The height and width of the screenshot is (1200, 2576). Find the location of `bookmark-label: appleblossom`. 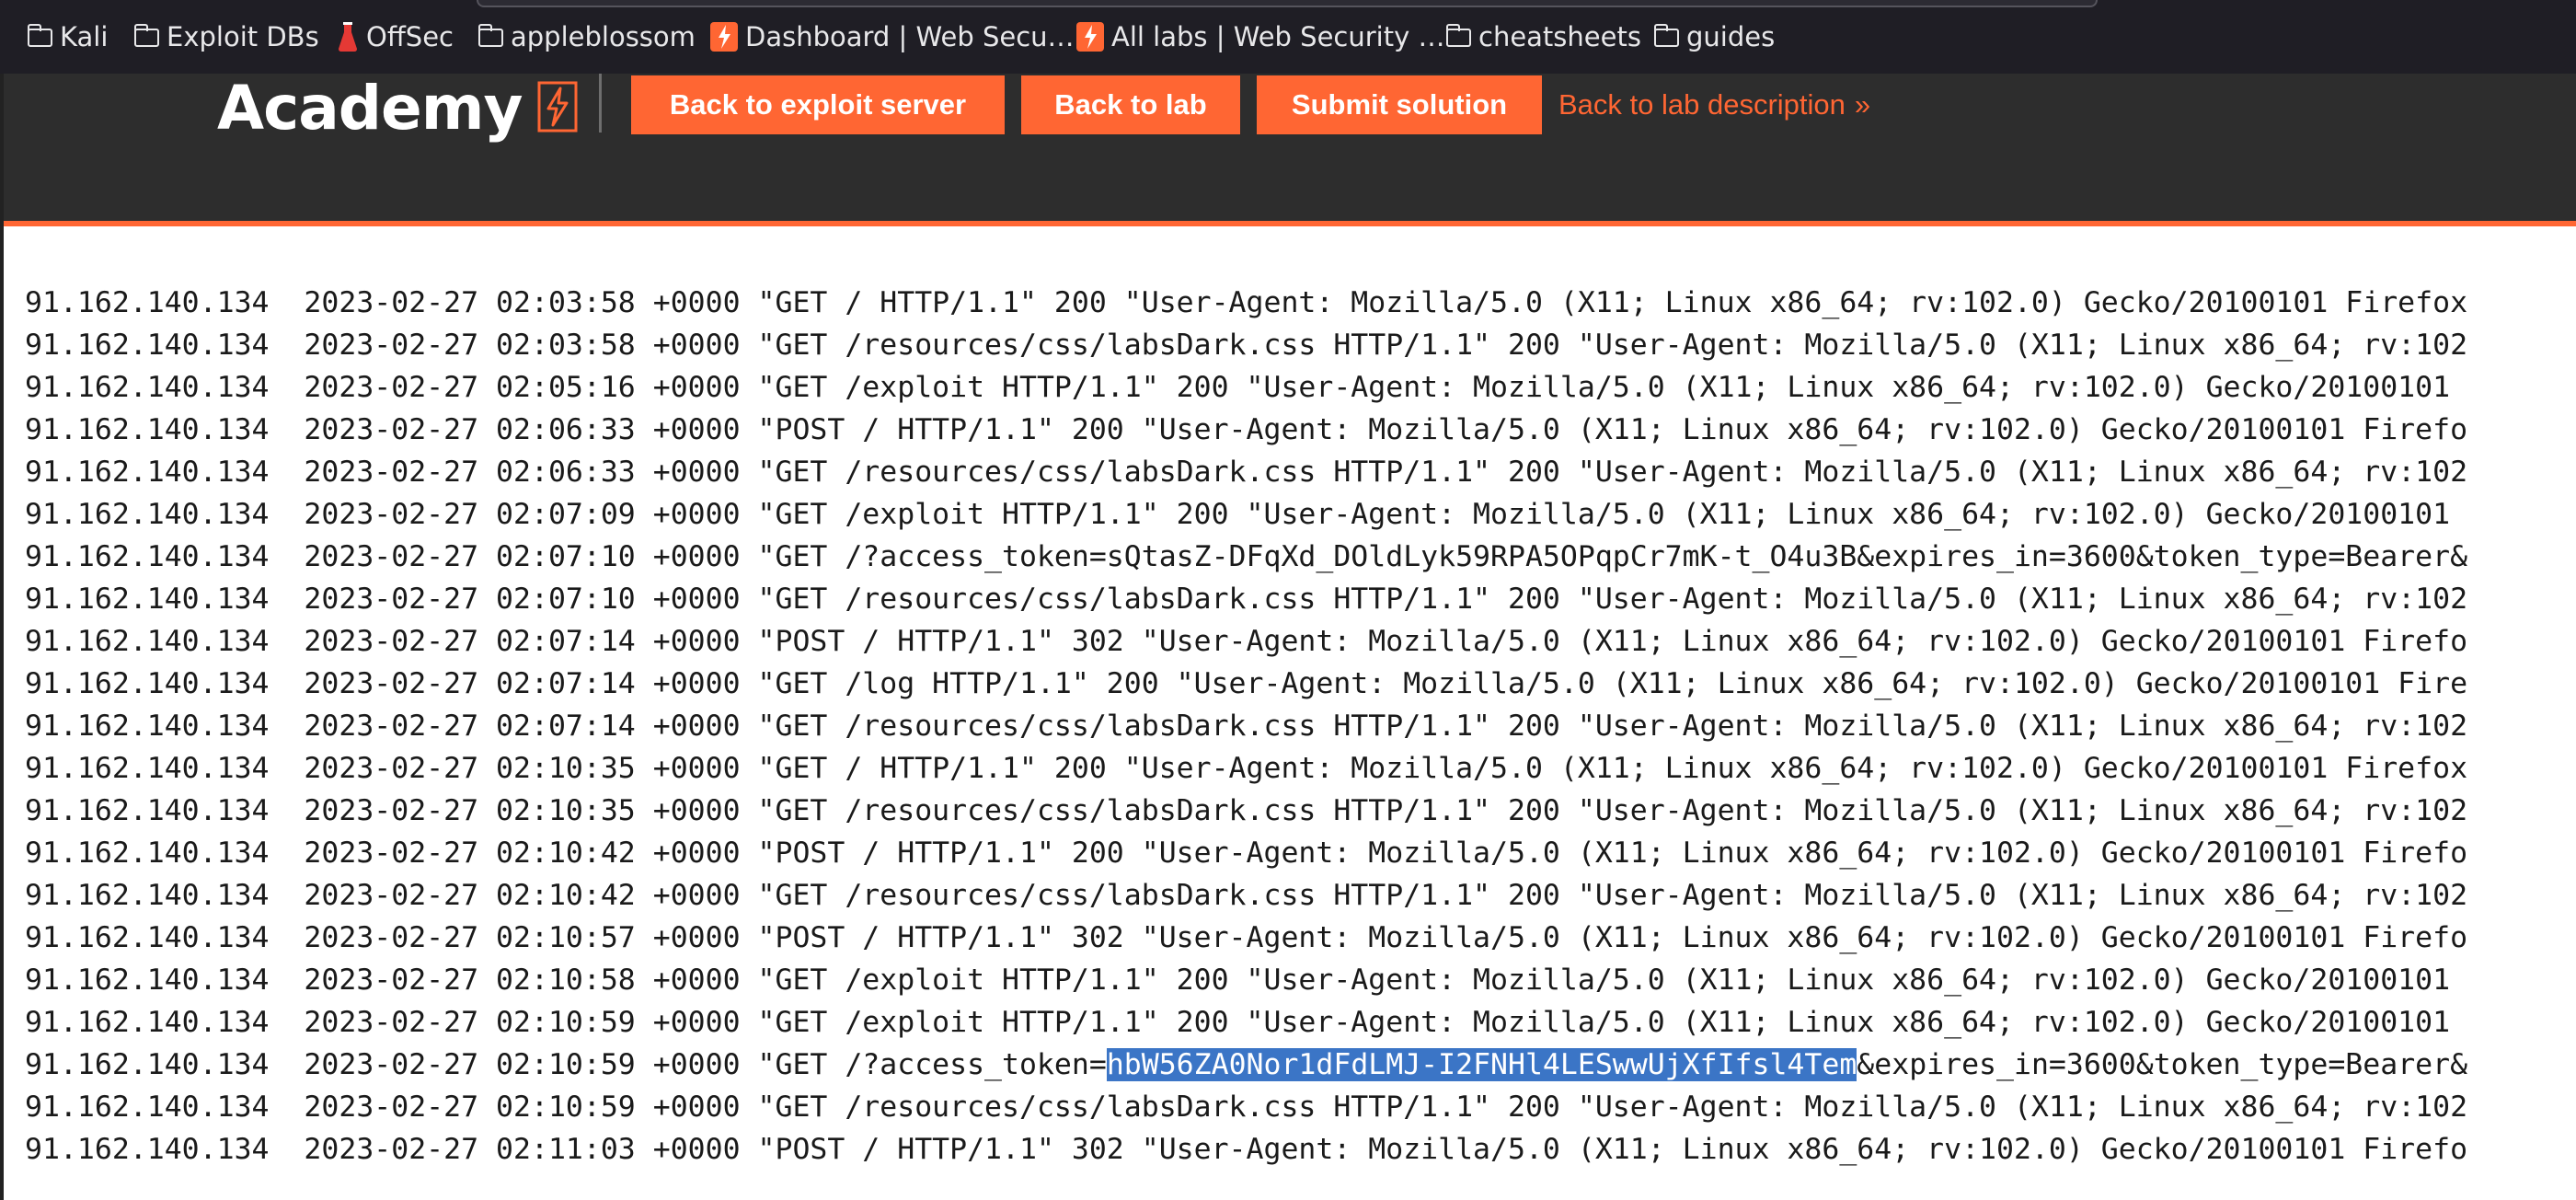

bookmark-label: appleblossom is located at coordinates (603, 36).